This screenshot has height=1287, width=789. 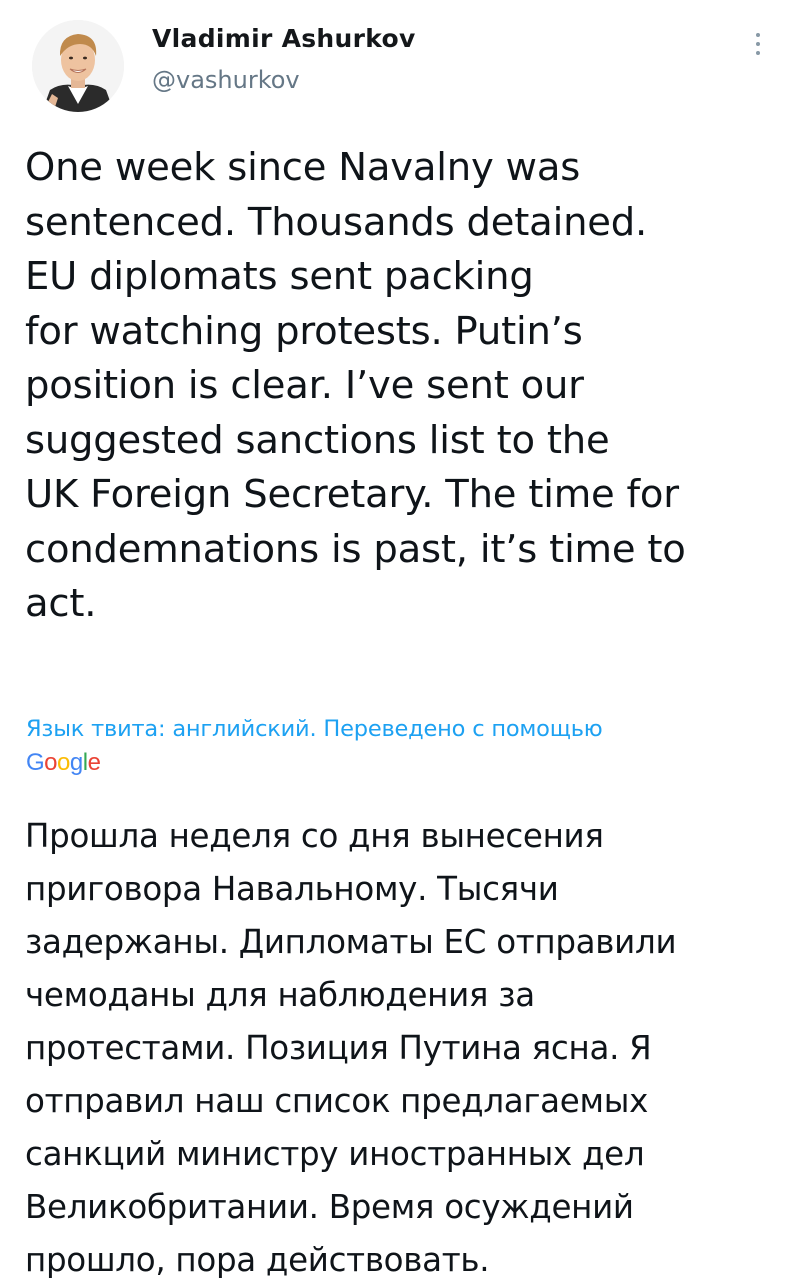 I want to click on author-names: Vladimir Ashurkov @vashurkov, so click(x=284, y=59).